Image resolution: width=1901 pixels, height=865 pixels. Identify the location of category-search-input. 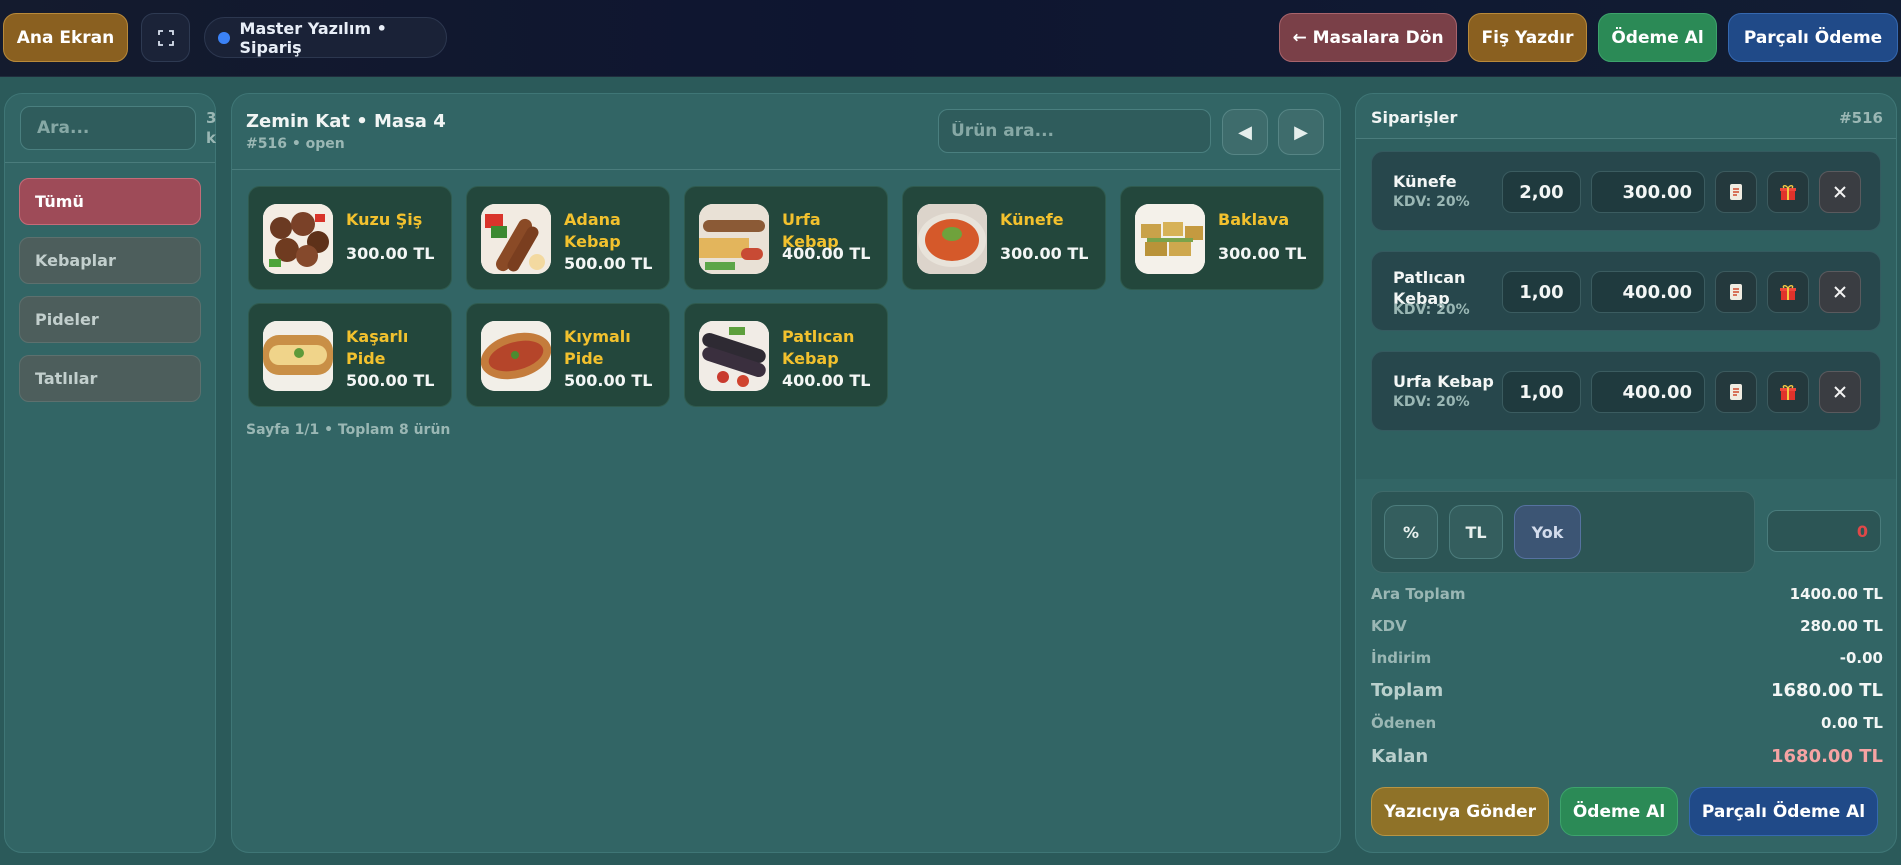
(108, 128).